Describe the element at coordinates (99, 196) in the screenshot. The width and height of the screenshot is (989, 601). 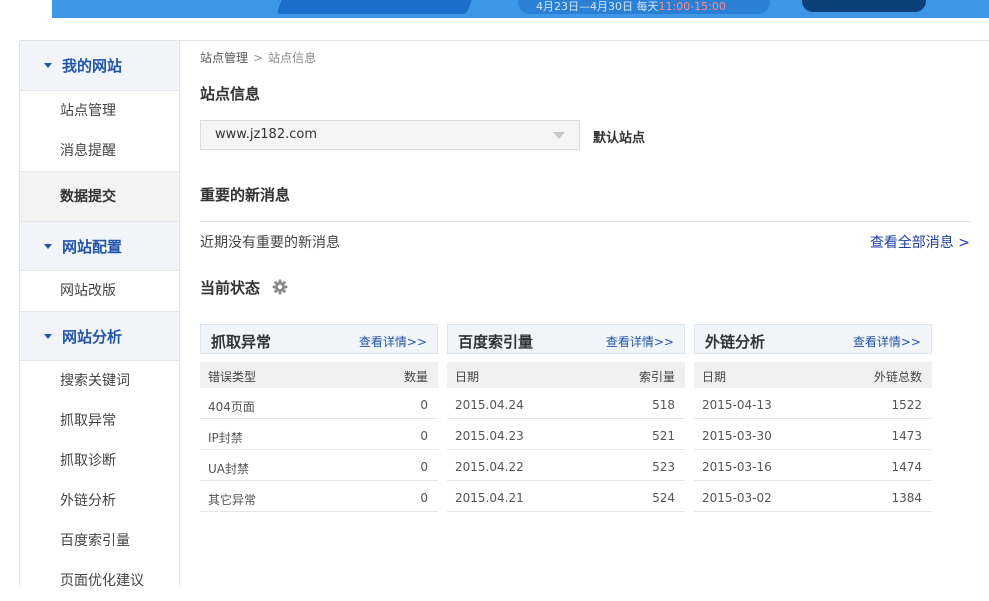
I see `sidebar-item-data-submission: 数据提交` at that location.